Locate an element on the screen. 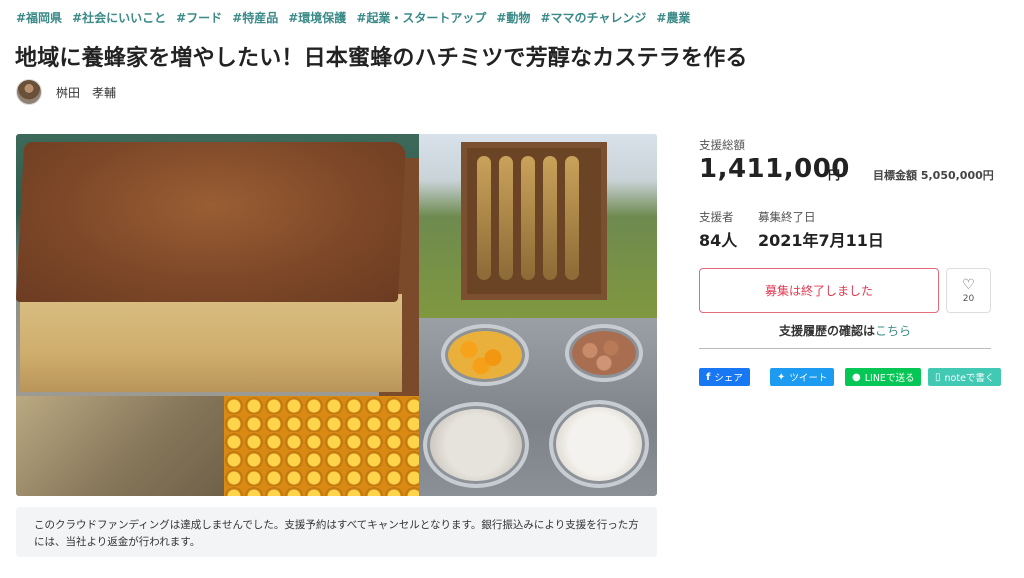 The height and width of the screenshot is (578, 1024). eggs-bowl is located at coordinates (604, 353).